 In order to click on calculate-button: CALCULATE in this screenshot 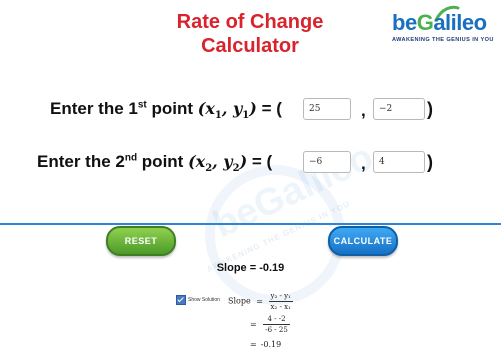, I will do `click(363, 241)`.